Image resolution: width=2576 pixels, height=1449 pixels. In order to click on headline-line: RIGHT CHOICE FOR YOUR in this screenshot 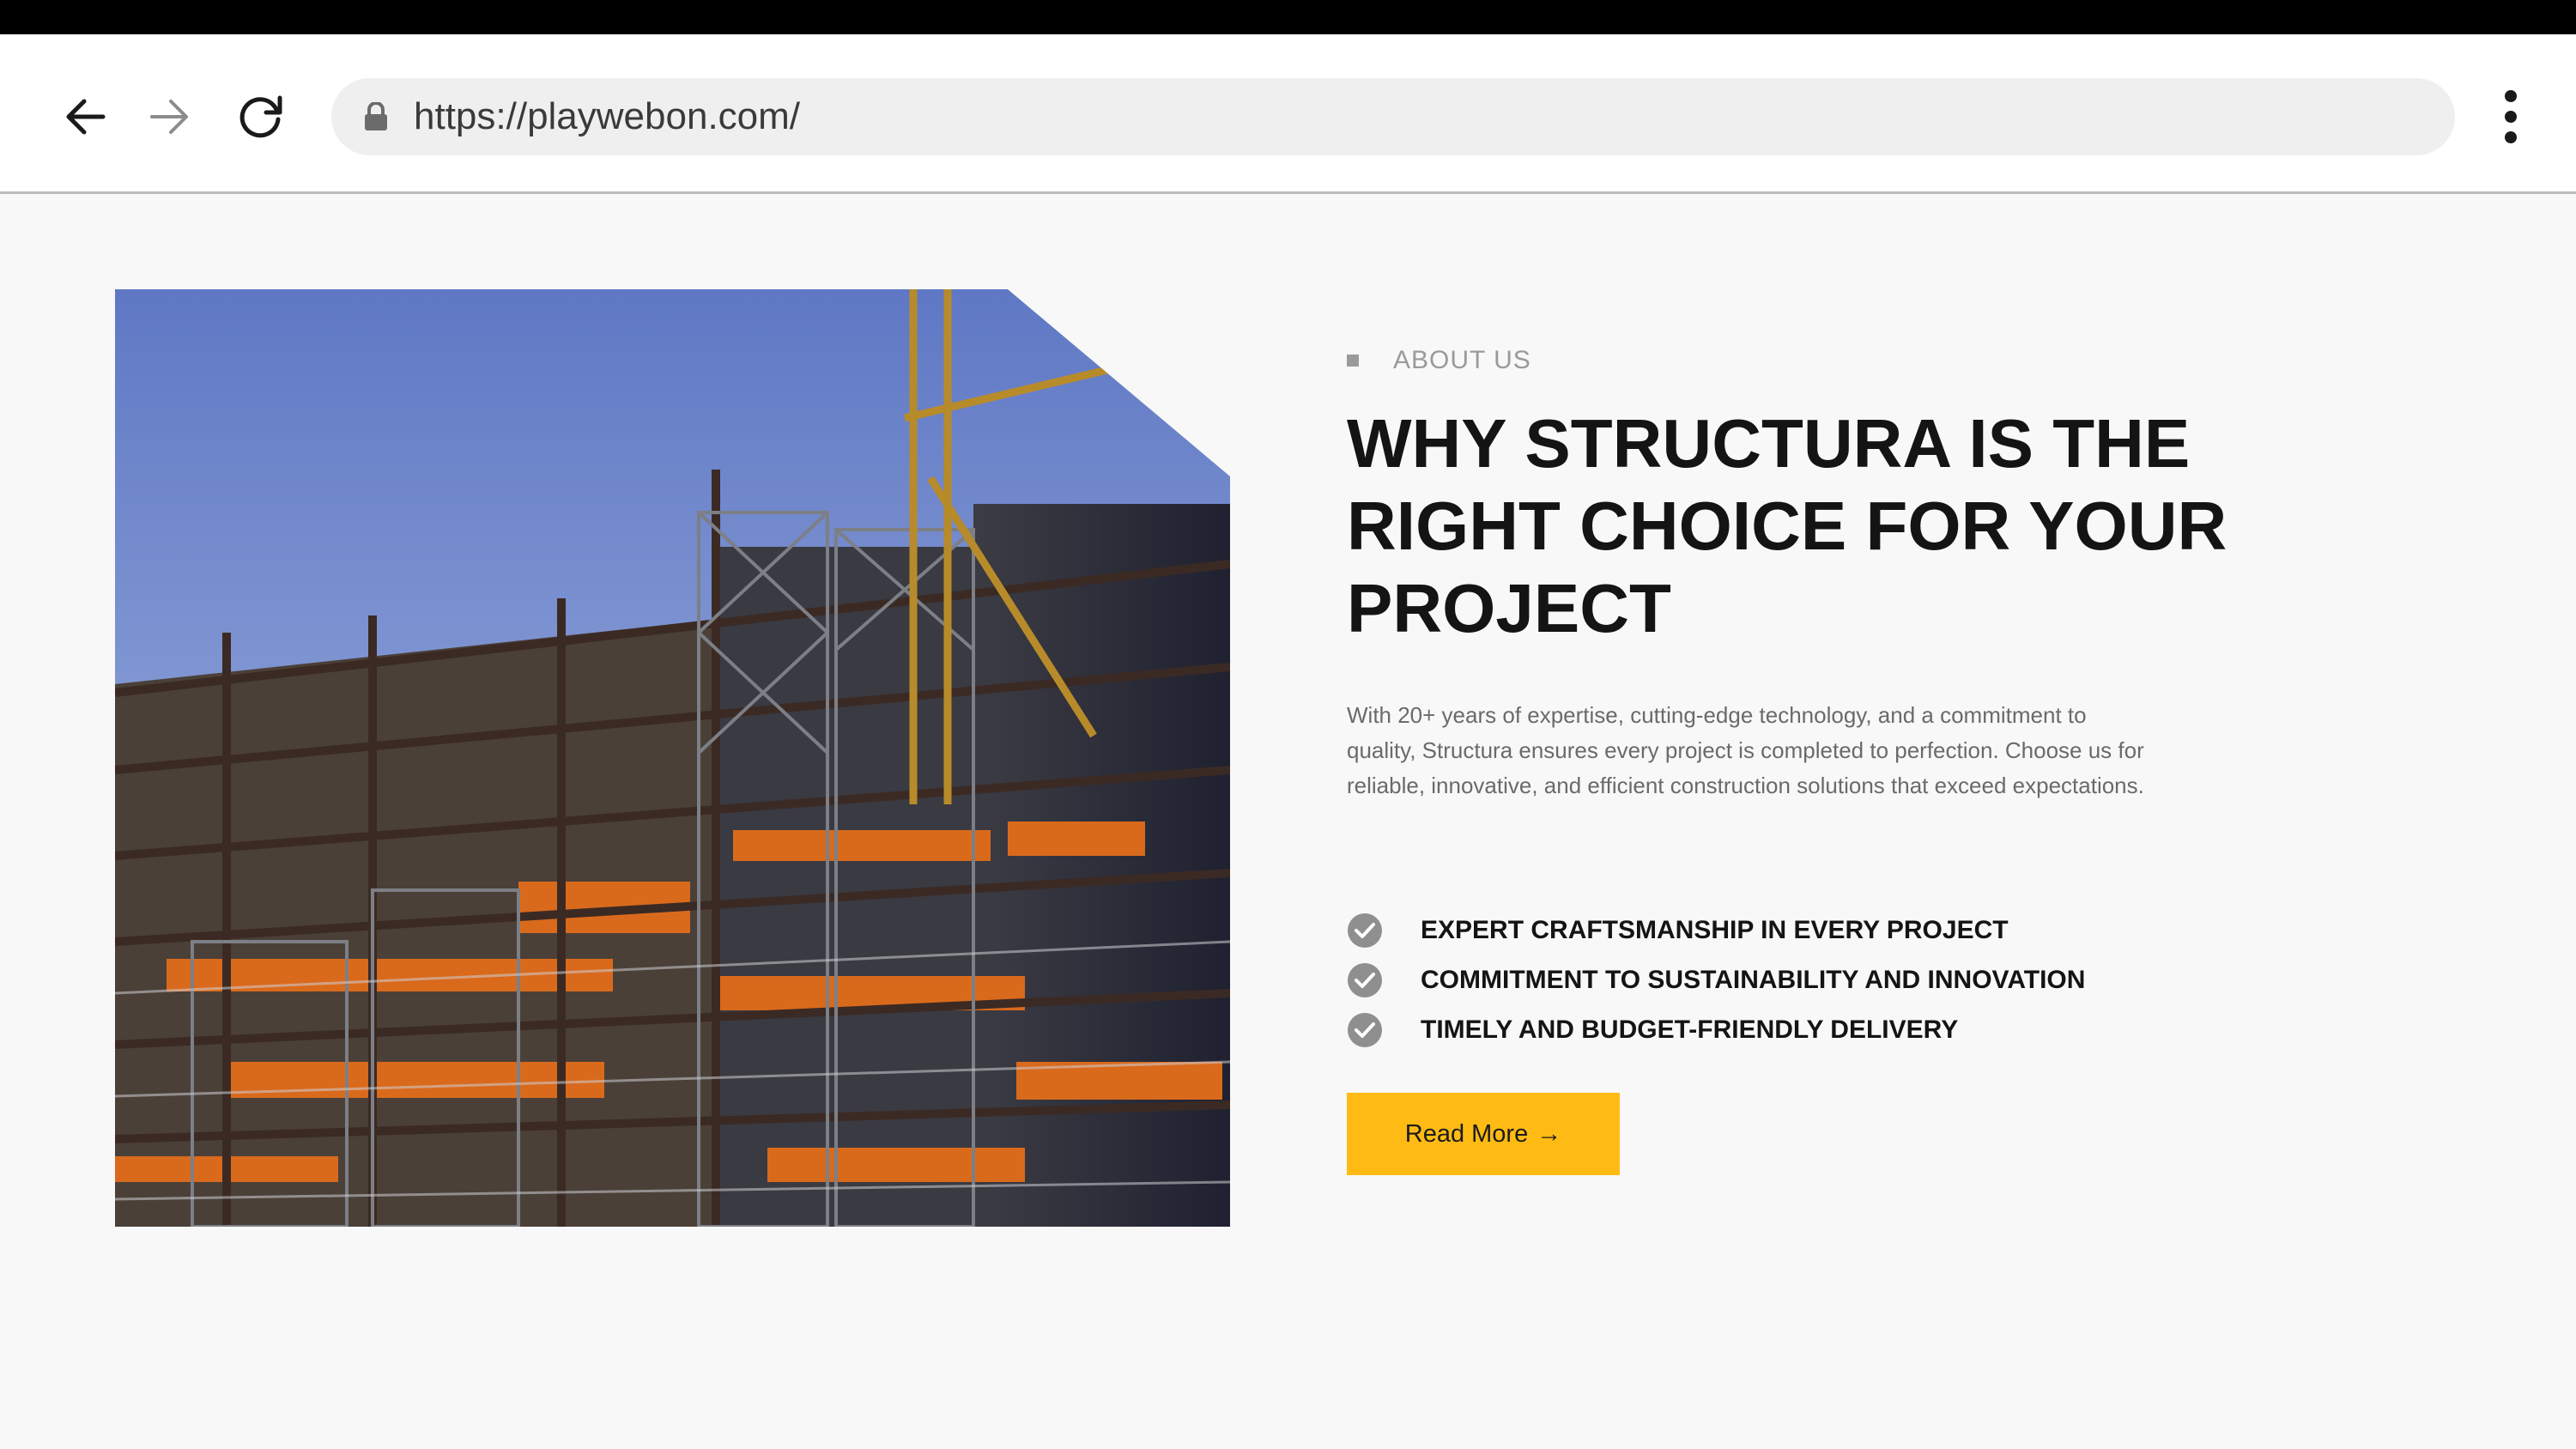, I will do `click(1787, 526)`.